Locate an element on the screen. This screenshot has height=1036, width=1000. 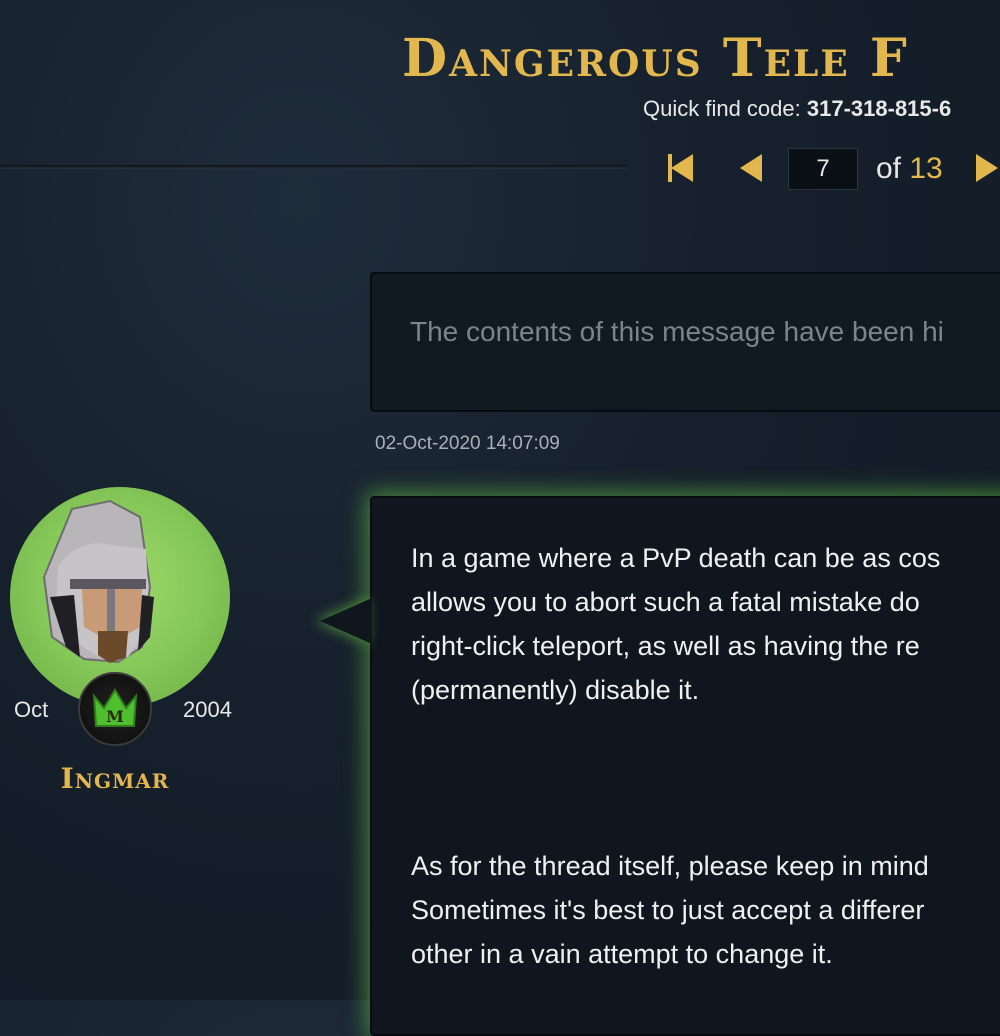
next-page-icon is located at coordinates (987, 168).